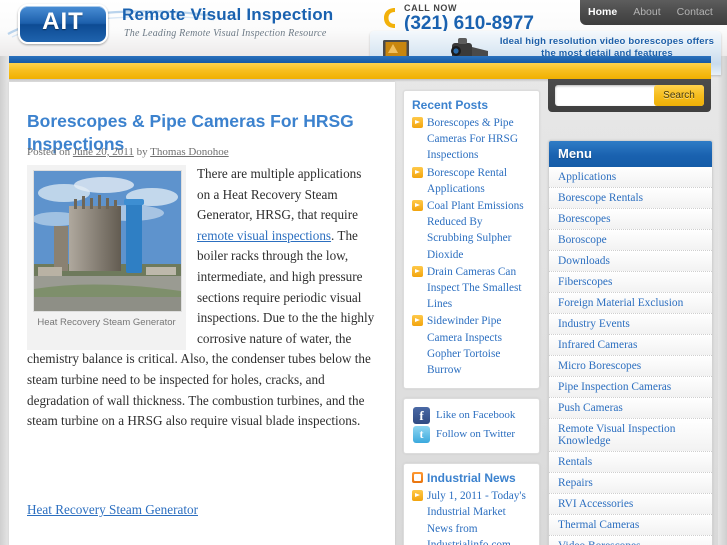  I want to click on menu-link: Pipe Inspection Cameras, so click(630, 387).